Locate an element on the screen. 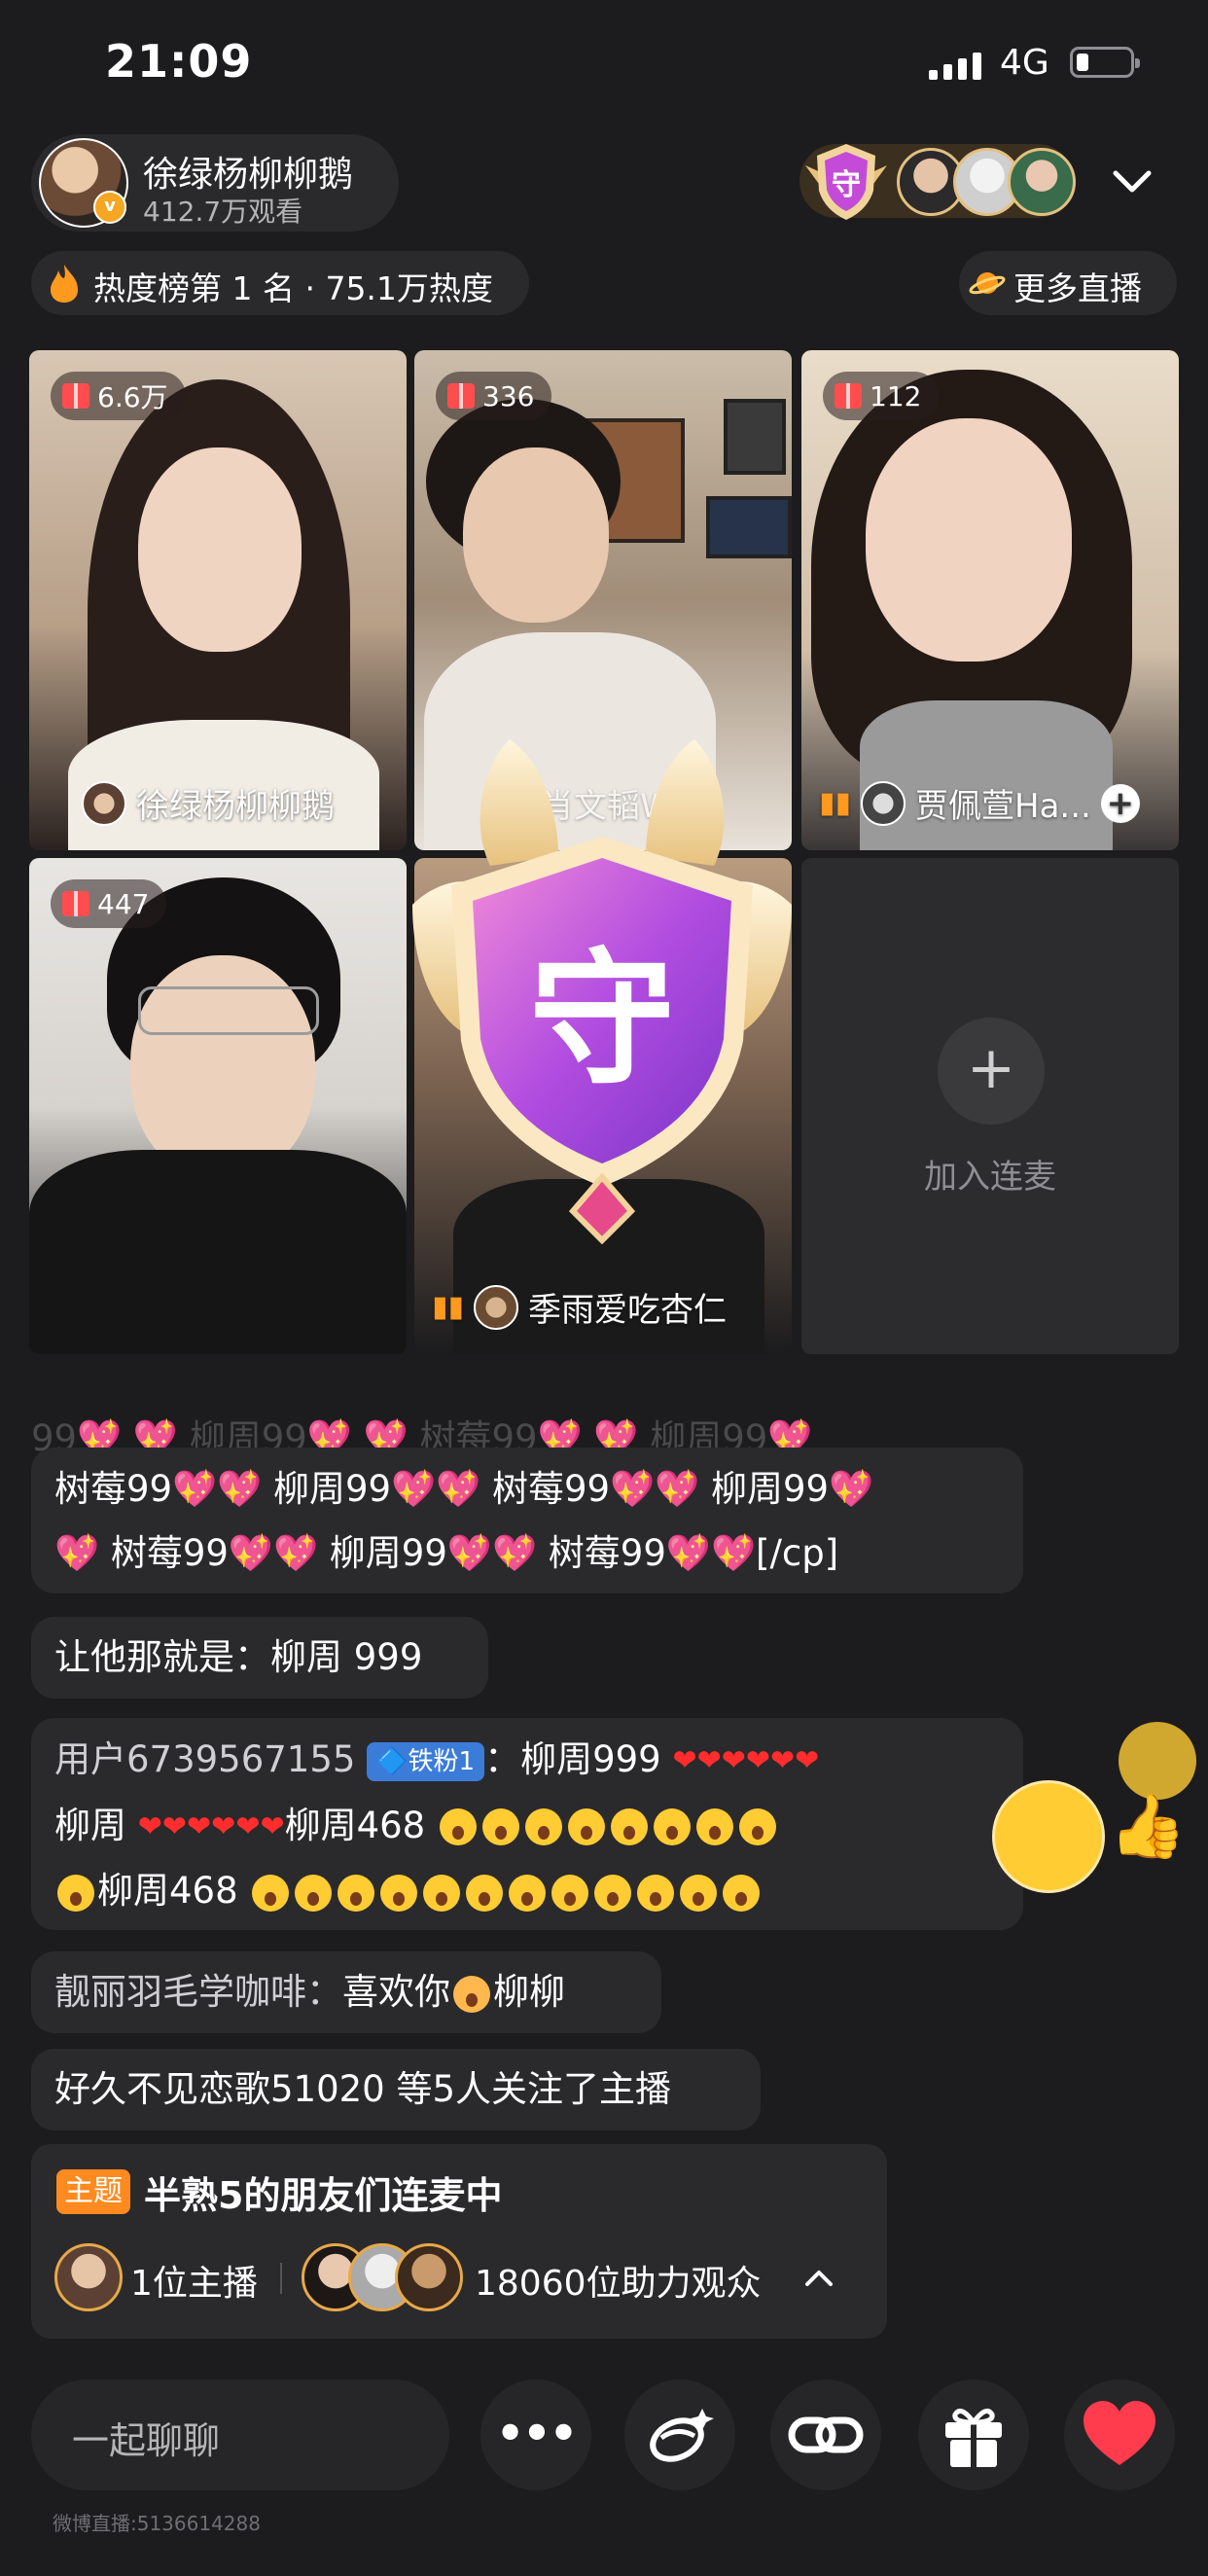 The image size is (1208, 2576). chat-text: 柳柳 is located at coordinates (529, 1992).